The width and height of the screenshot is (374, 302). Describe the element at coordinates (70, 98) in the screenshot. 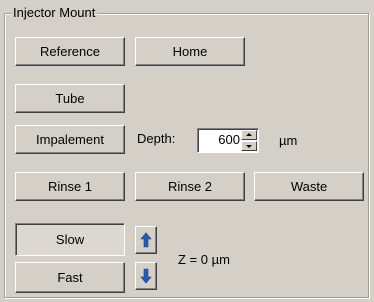

I see `tube-button: Tube` at that location.